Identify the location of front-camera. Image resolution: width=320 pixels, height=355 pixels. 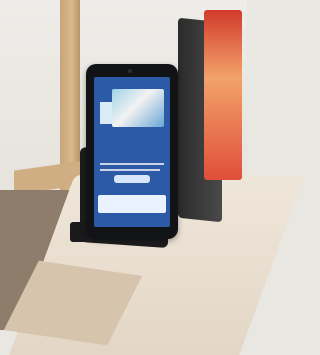
(130, 71).